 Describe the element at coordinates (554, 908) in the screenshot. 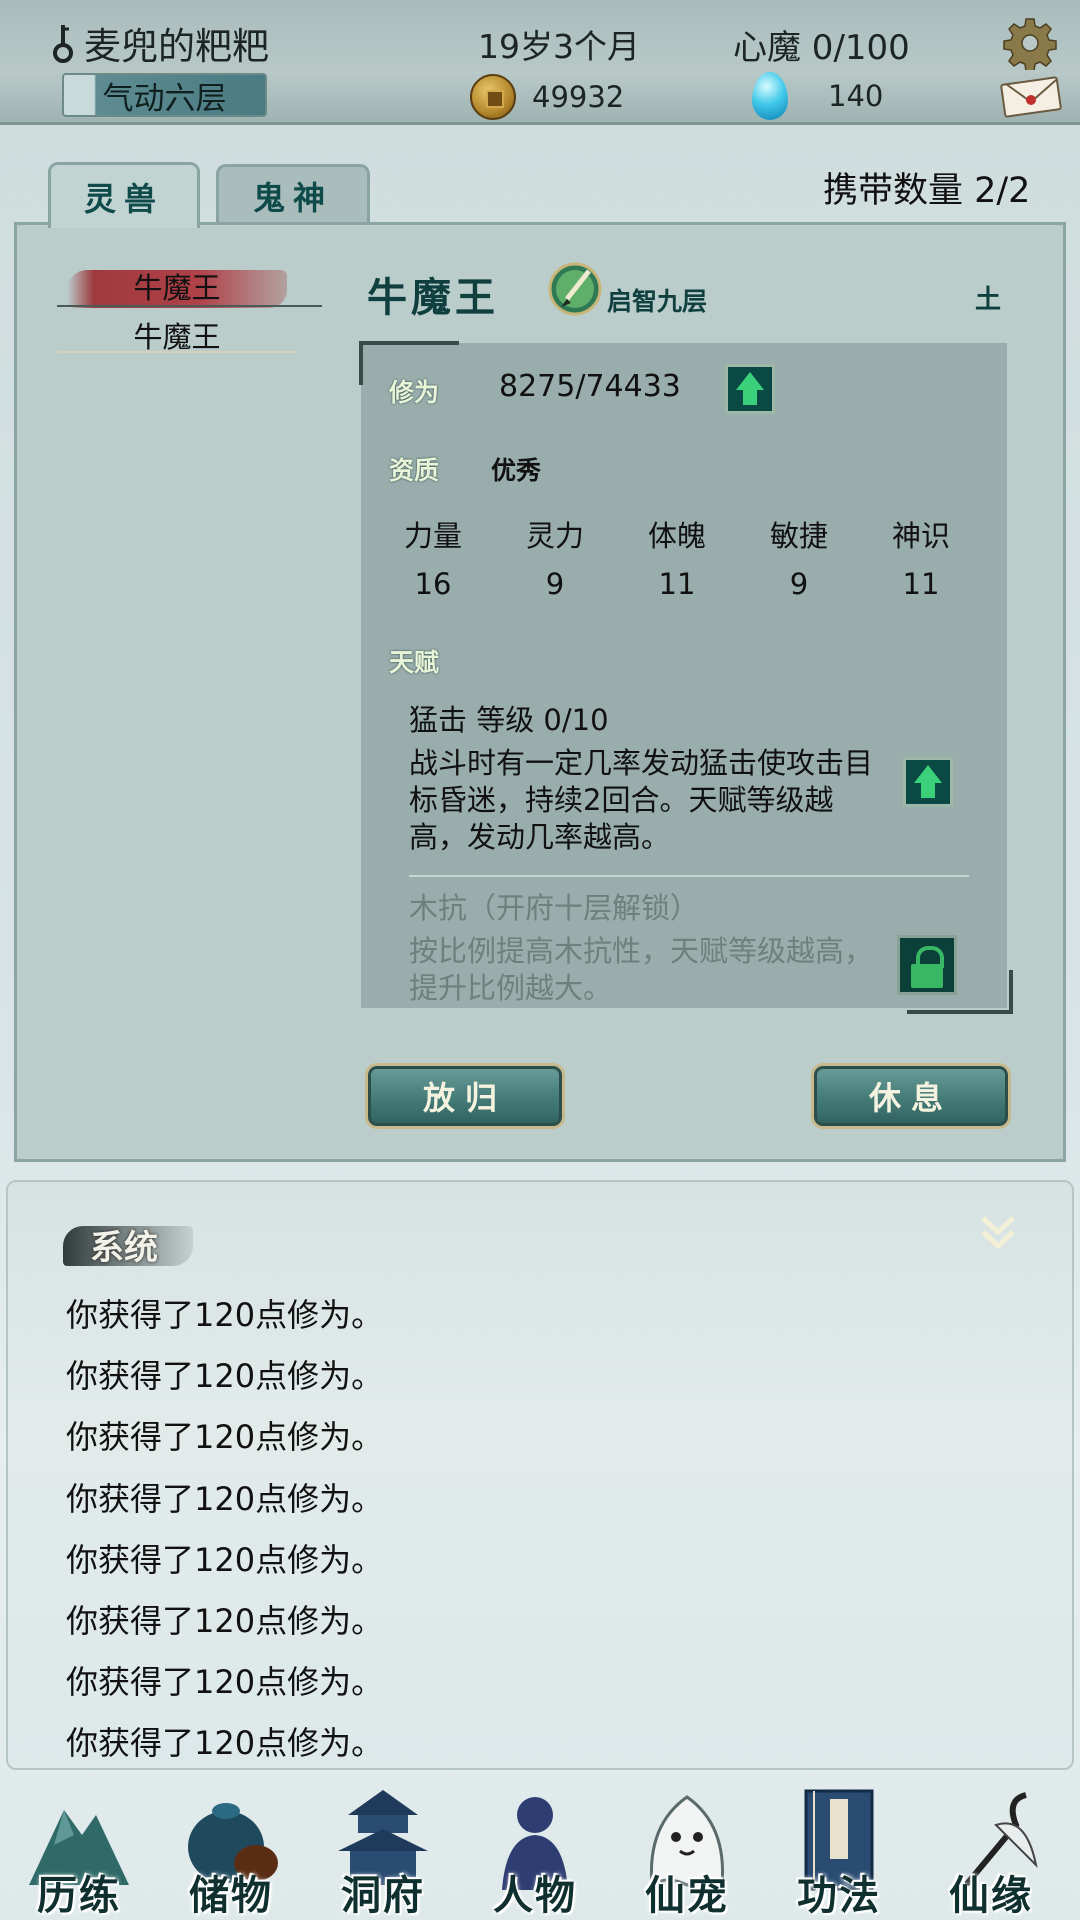

I see `talent-title-locked: 木抗（开府十层解锁）` at that location.